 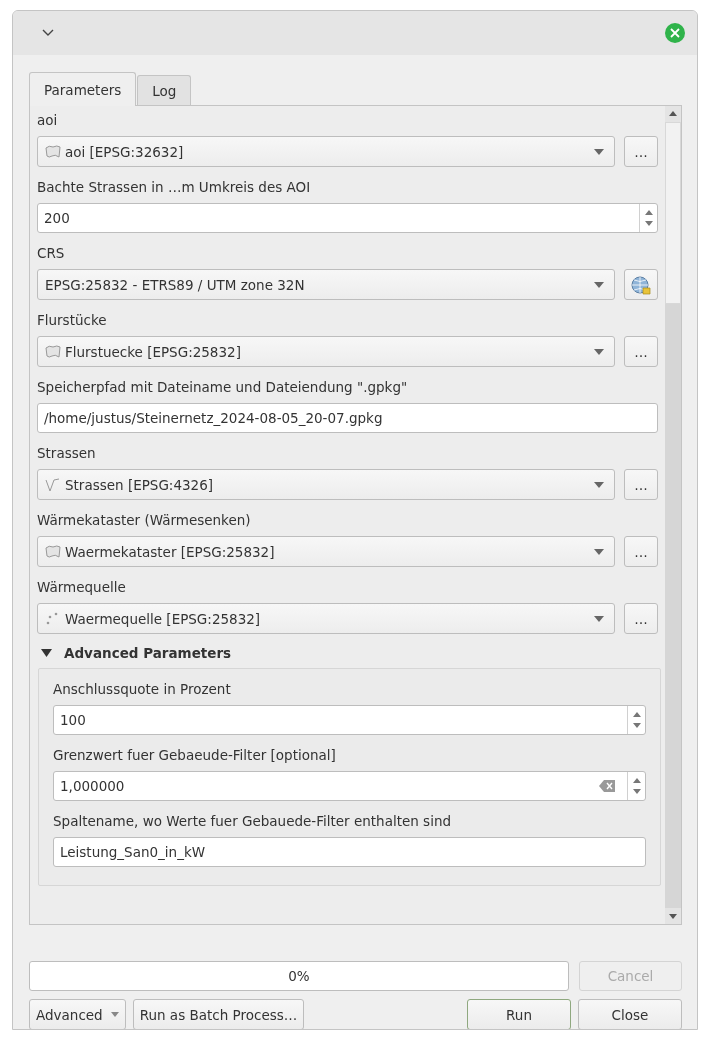 What do you see at coordinates (223, 387) in the screenshot?
I see `parameter-label: Speicherpfad mit Dateiname und Dateiendung ".gpkg"` at bounding box center [223, 387].